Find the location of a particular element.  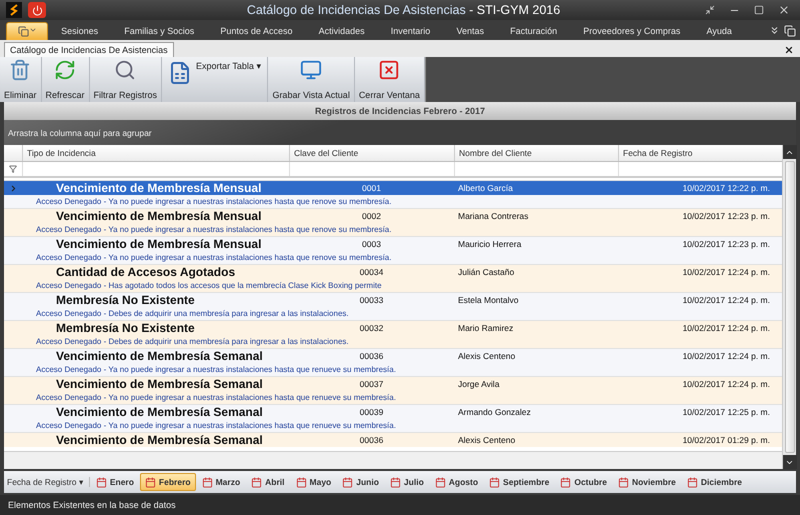

scroll-down-button is located at coordinates (789, 462).